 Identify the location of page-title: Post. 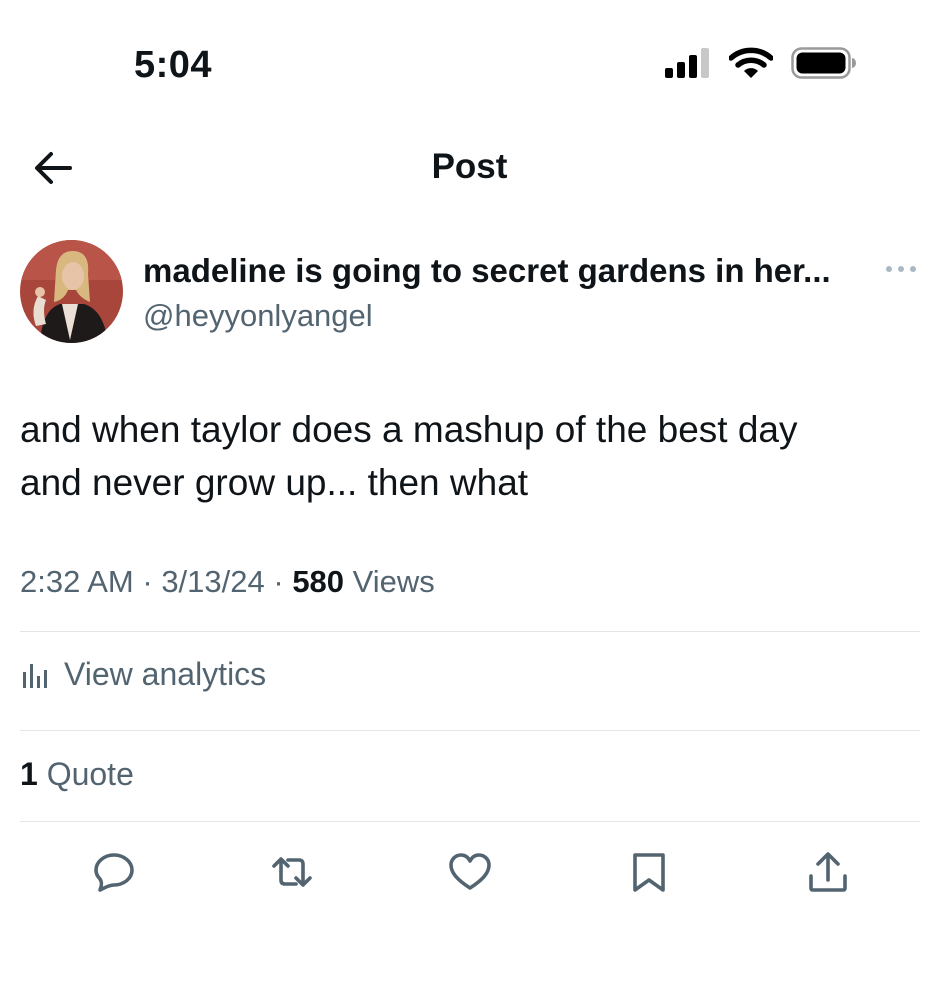
(469, 166).